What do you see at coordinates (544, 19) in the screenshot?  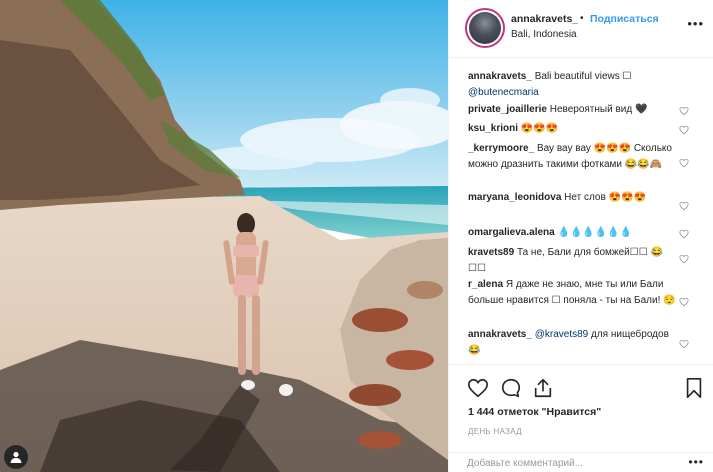 I see `username-link: annakravets_` at bounding box center [544, 19].